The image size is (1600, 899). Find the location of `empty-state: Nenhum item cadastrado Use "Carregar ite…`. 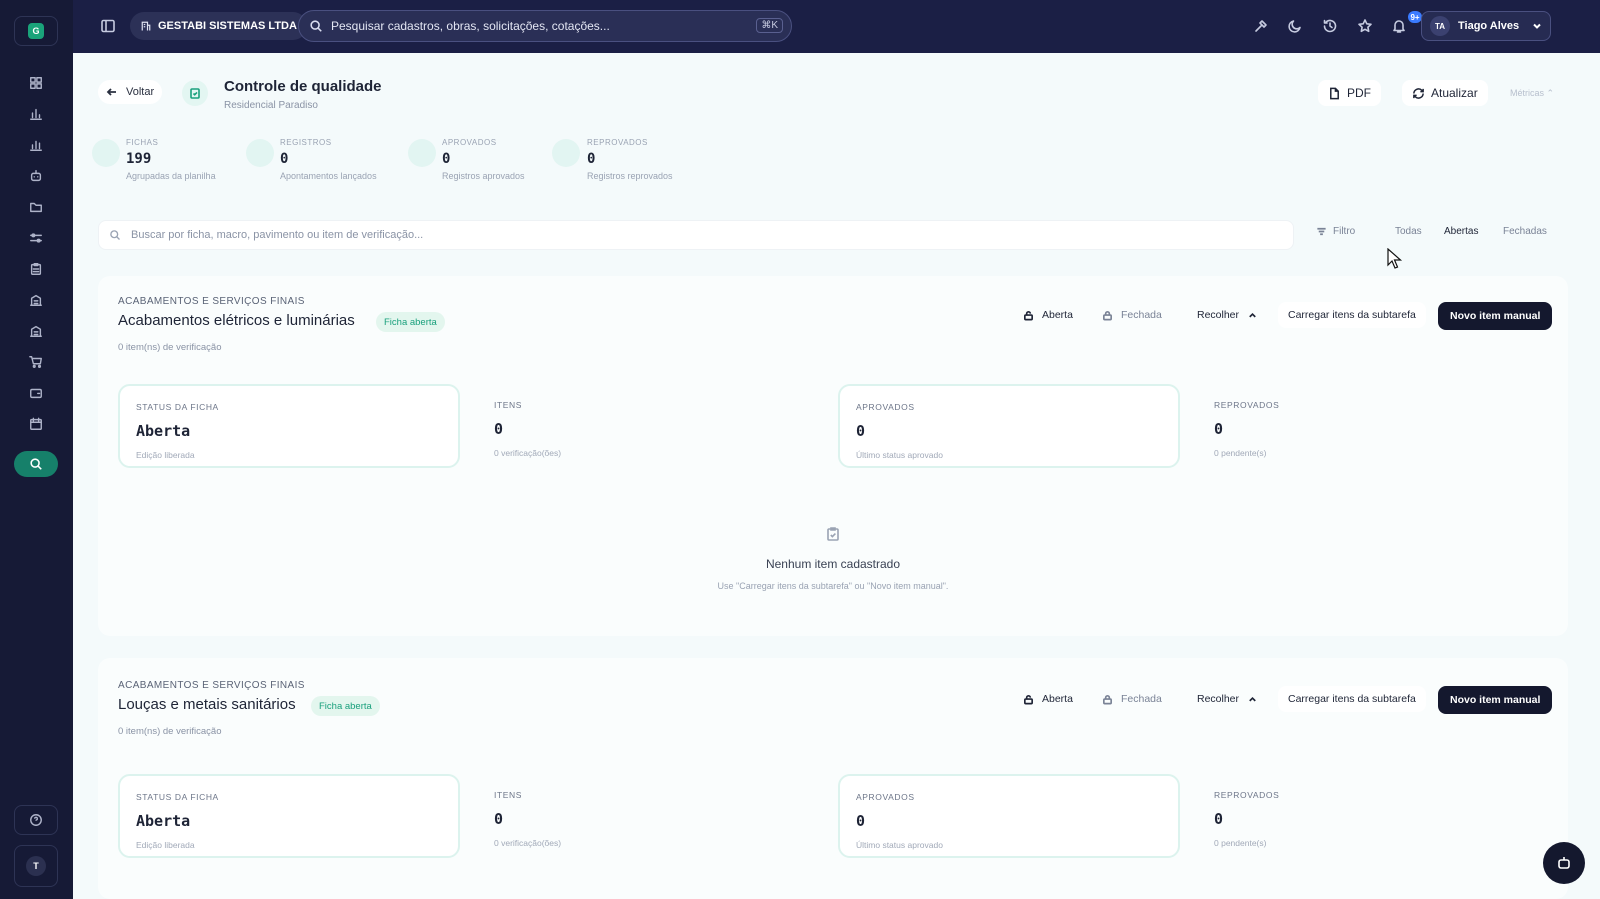

empty-state: Nenhum item cadastrado Use "Carregar ite… is located at coordinates (833, 558).